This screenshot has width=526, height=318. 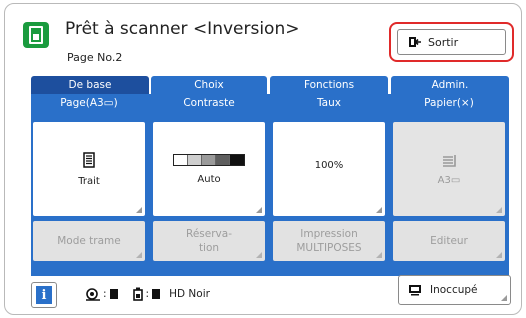 What do you see at coordinates (329, 85) in the screenshot?
I see `tab-functions: Fonctions` at bounding box center [329, 85].